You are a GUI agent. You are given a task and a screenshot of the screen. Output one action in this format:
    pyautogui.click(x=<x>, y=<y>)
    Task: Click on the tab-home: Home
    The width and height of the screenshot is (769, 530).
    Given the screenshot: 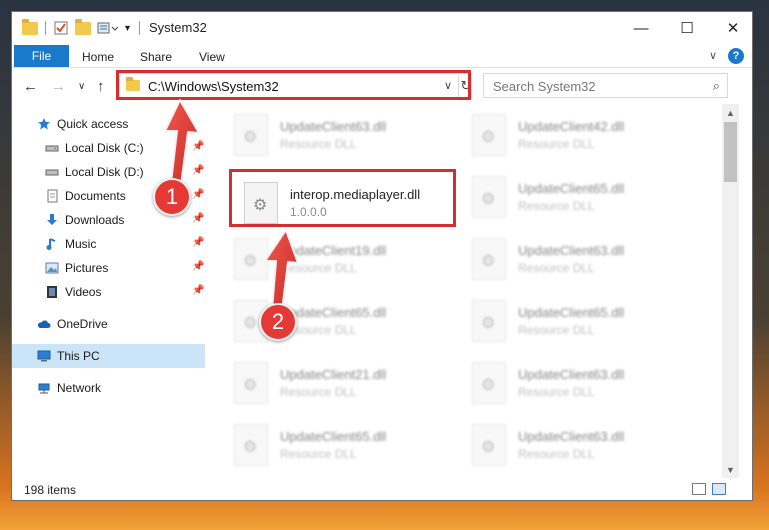 What is the action you would take?
    pyautogui.click(x=98, y=57)
    